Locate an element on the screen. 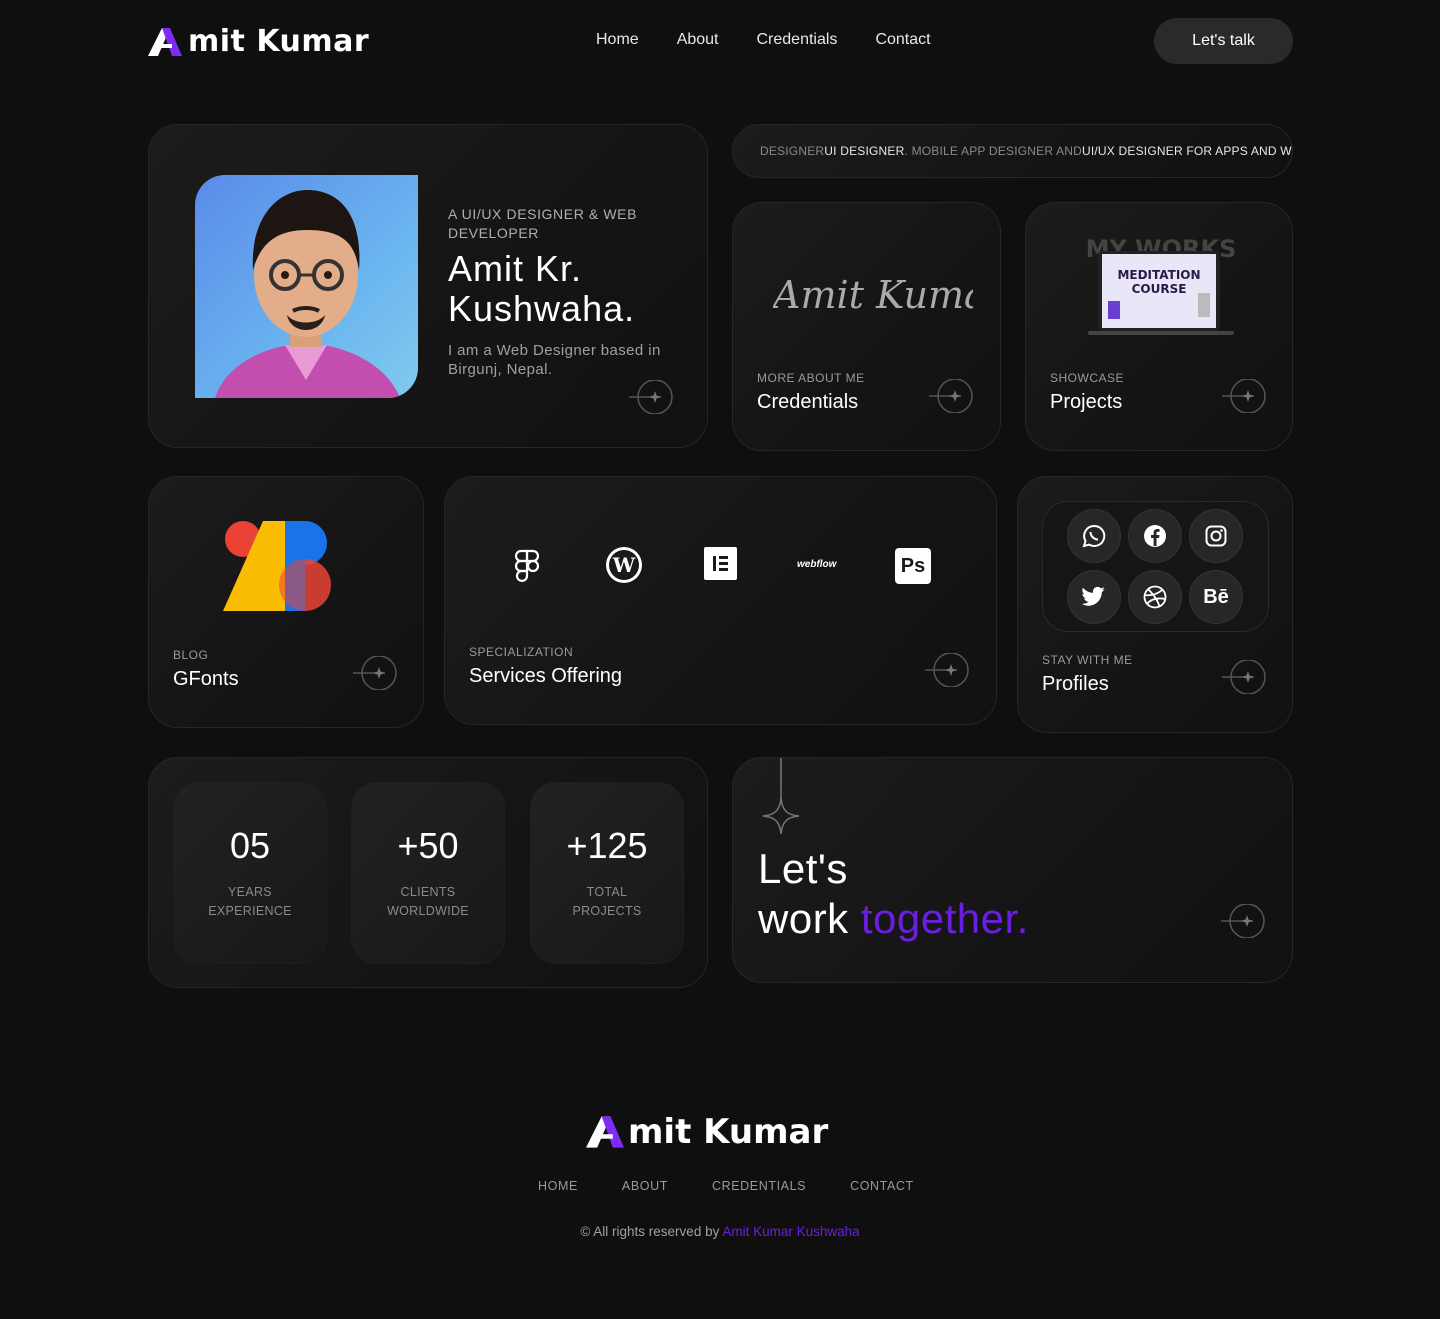  marquee-text: UI/UX DESIGNER FOR APPS AND W is located at coordinates (1187, 151).